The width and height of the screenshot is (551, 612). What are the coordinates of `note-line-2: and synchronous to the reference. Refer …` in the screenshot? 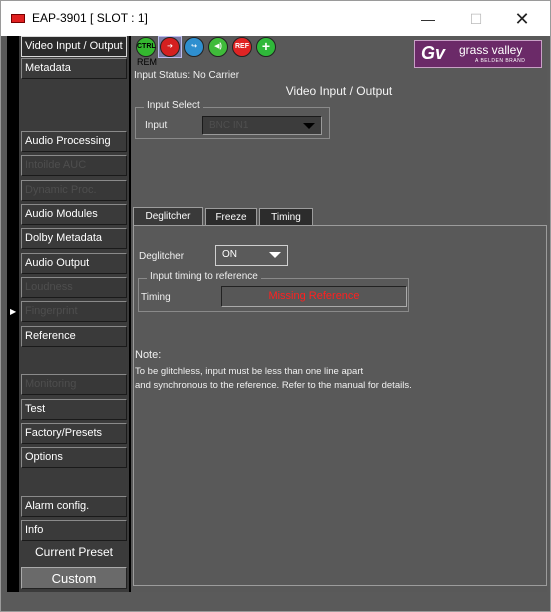 It's located at (273, 385).